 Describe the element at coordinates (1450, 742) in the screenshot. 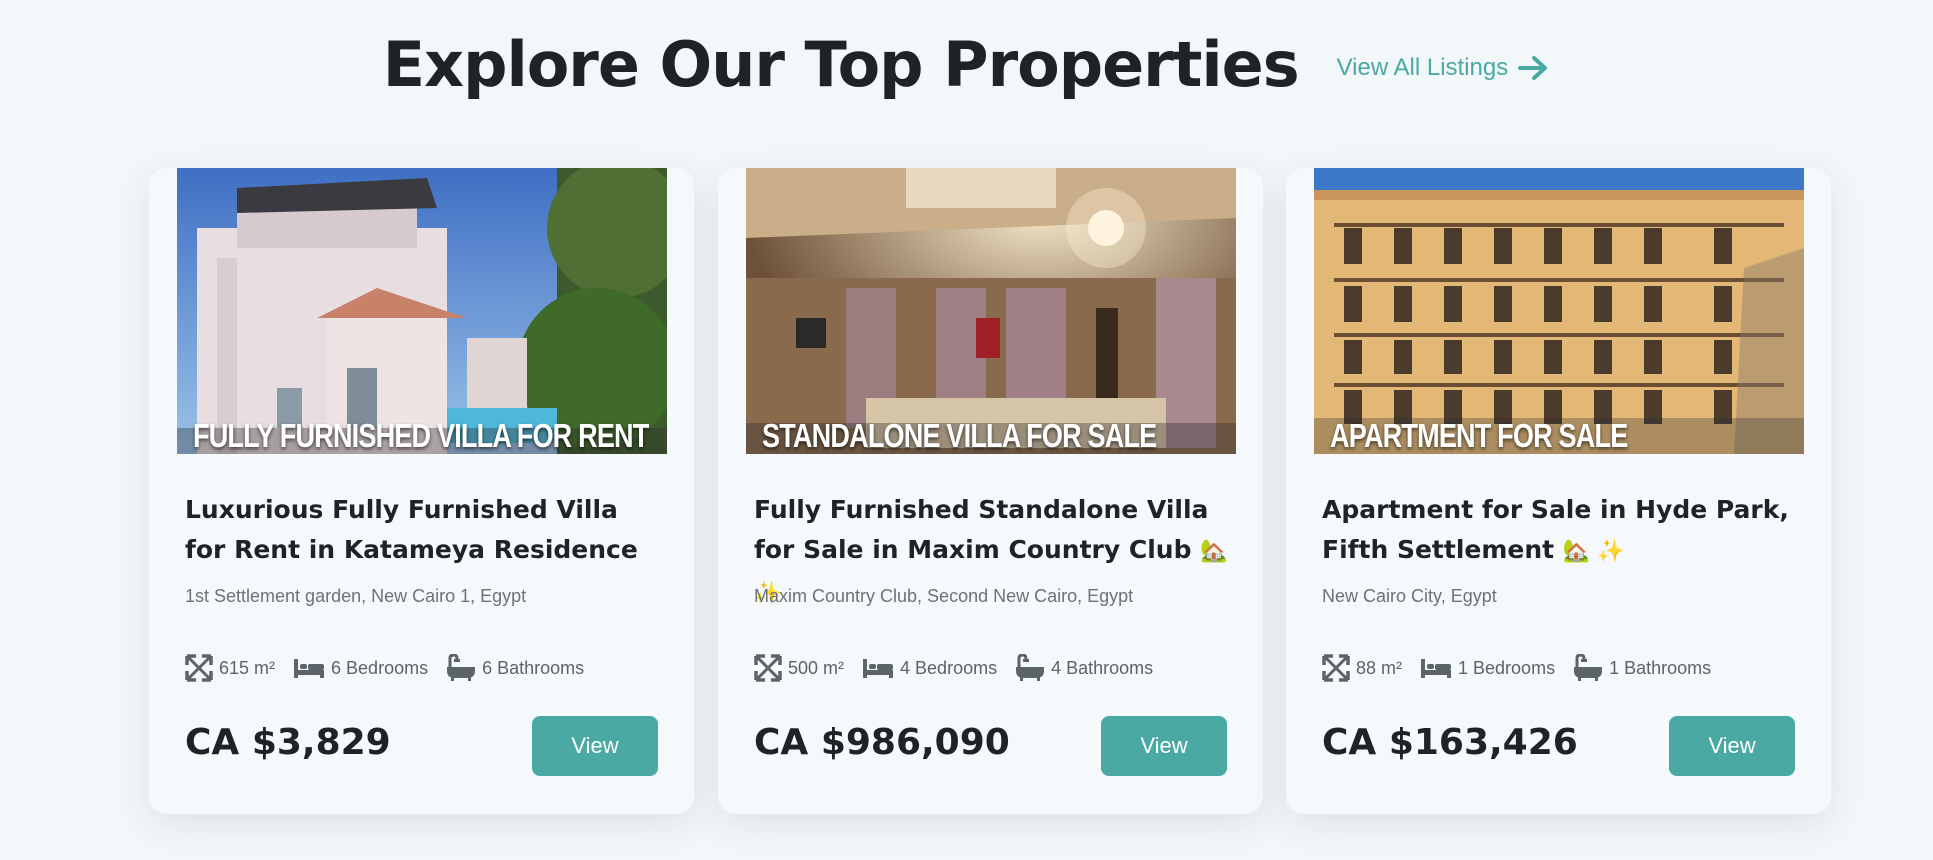

I see `property-price: CA $163,426` at that location.